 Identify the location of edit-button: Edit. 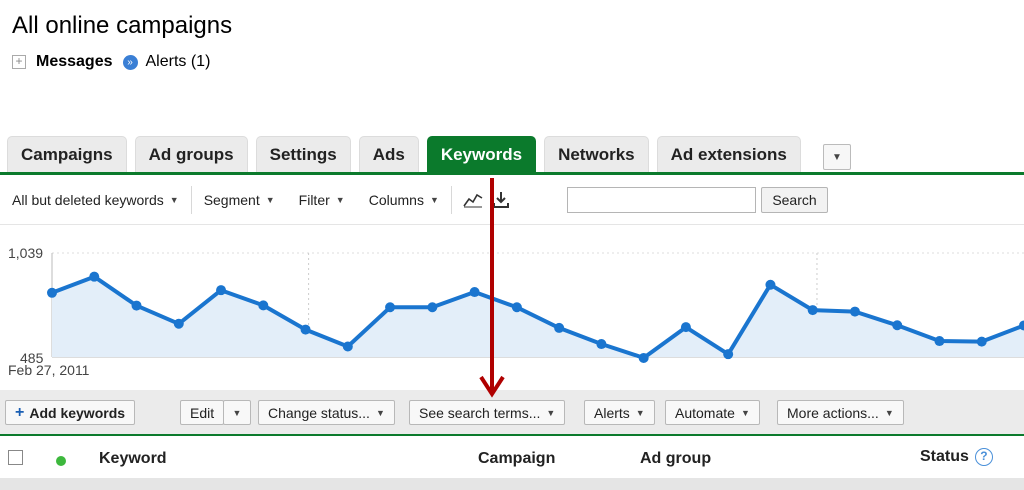
(202, 412).